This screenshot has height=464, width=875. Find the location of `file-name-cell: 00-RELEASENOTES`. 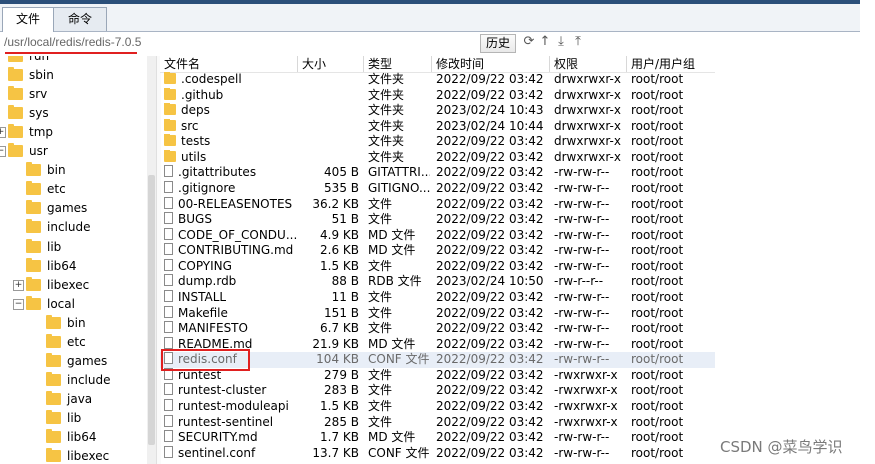

file-name-cell: 00-RELEASENOTES is located at coordinates (231, 204).